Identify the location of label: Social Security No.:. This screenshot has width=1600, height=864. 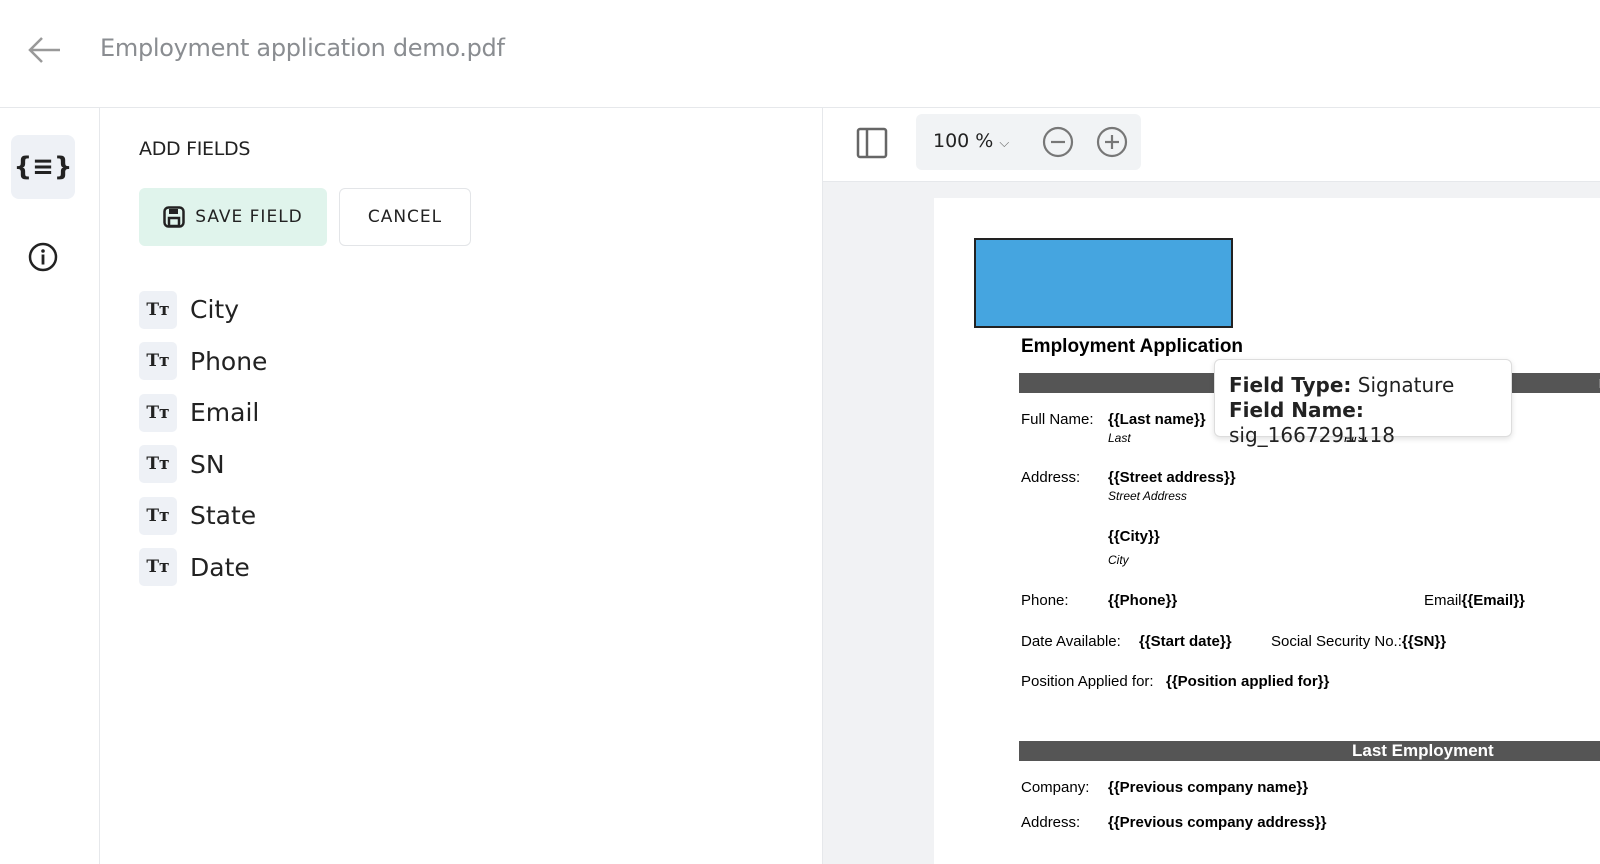
(1336, 641).